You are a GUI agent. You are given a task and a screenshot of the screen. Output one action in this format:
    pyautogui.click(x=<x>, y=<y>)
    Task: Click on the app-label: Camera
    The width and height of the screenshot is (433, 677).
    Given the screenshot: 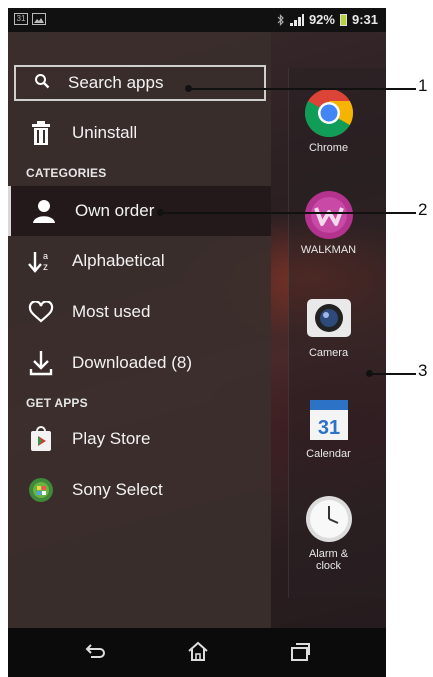 What is the action you would take?
    pyautogui.click(x=328, y=353)
    